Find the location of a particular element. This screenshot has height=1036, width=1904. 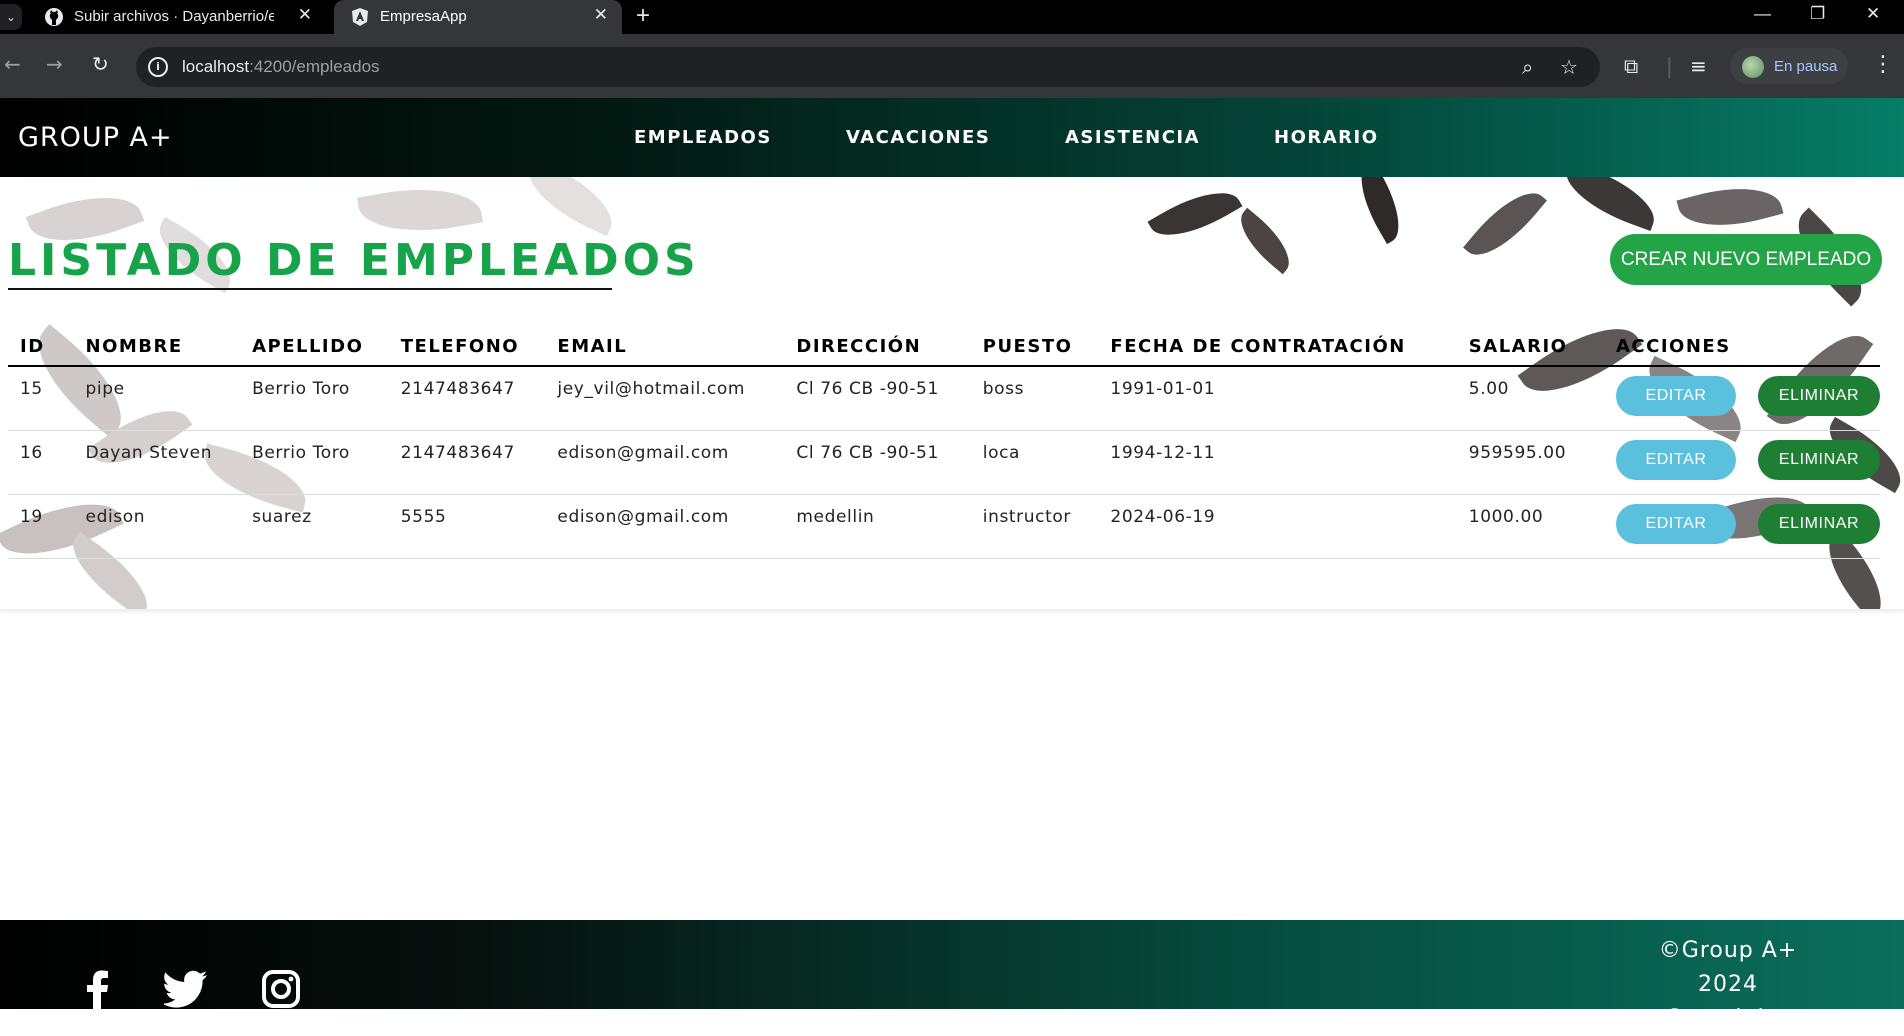

reload-icon: ↻ is located at coordinates (100, 64).